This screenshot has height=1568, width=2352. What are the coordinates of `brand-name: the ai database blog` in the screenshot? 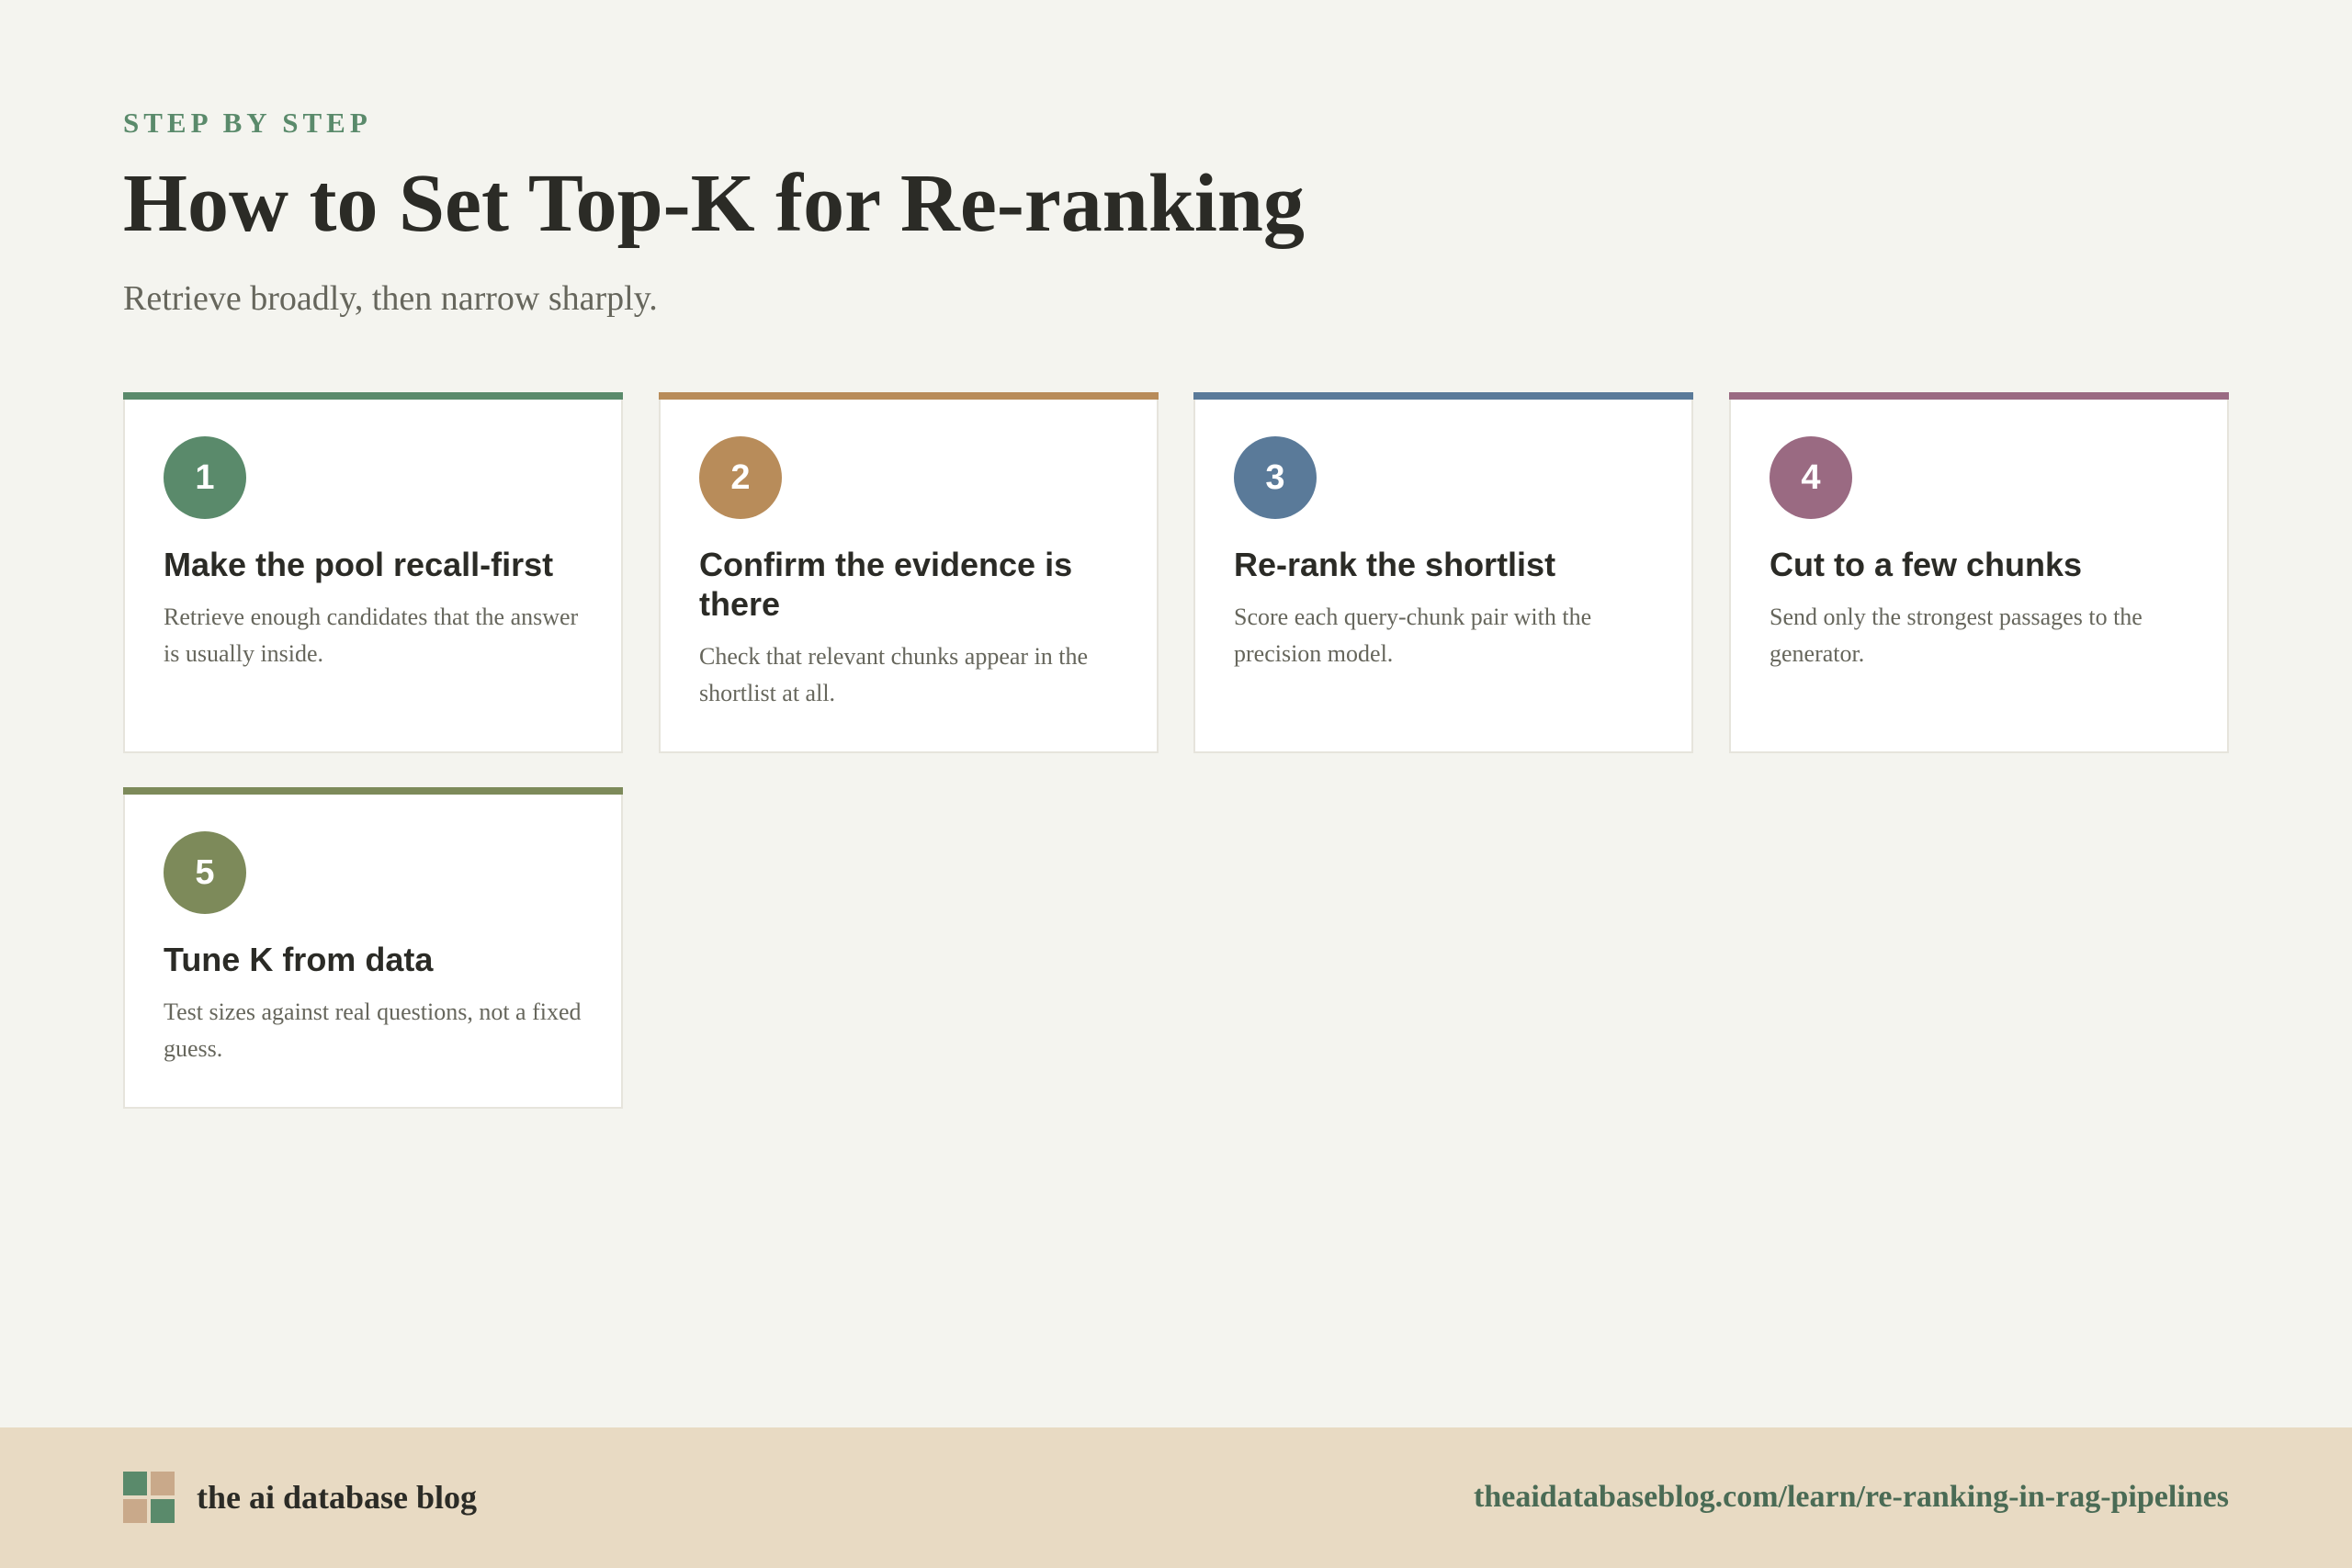 It's located at (337, 1497).